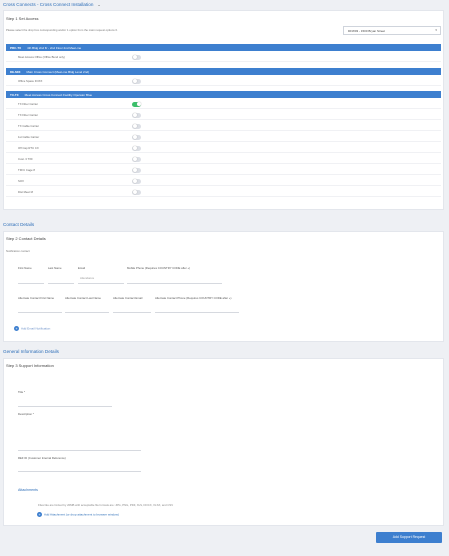 The image size is (449, 556). What do you see at coordinates (65, 406) in the screenshot?
I see `title-input` at bounding box center [65, 406].